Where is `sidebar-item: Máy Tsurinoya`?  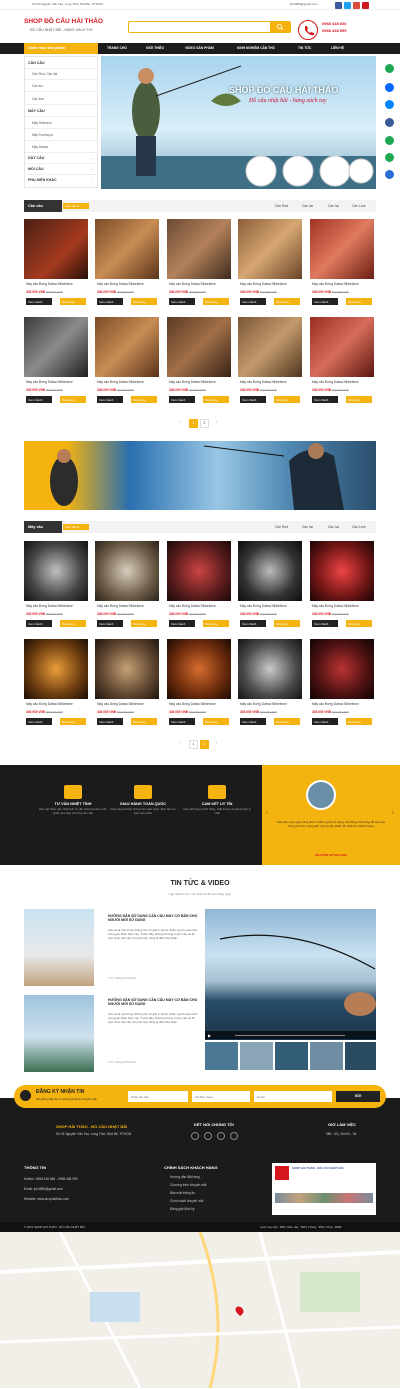
sidebar-item: Máy Tsurinoya is located at coordinates (42, 135).